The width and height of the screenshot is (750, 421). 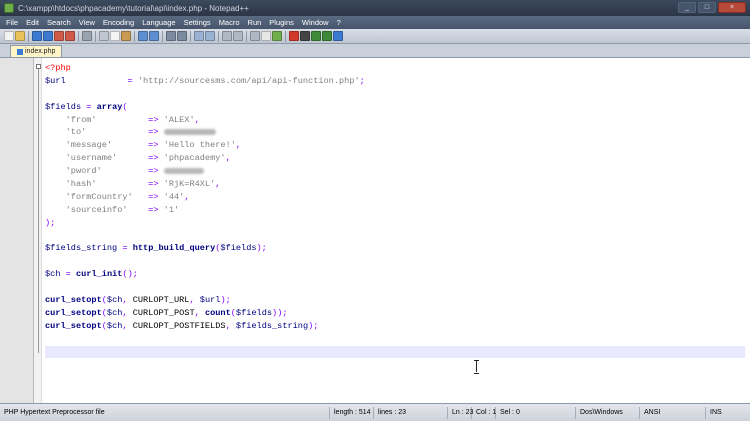 I want to click on menu-run: Run, so click(x=255, y=22).